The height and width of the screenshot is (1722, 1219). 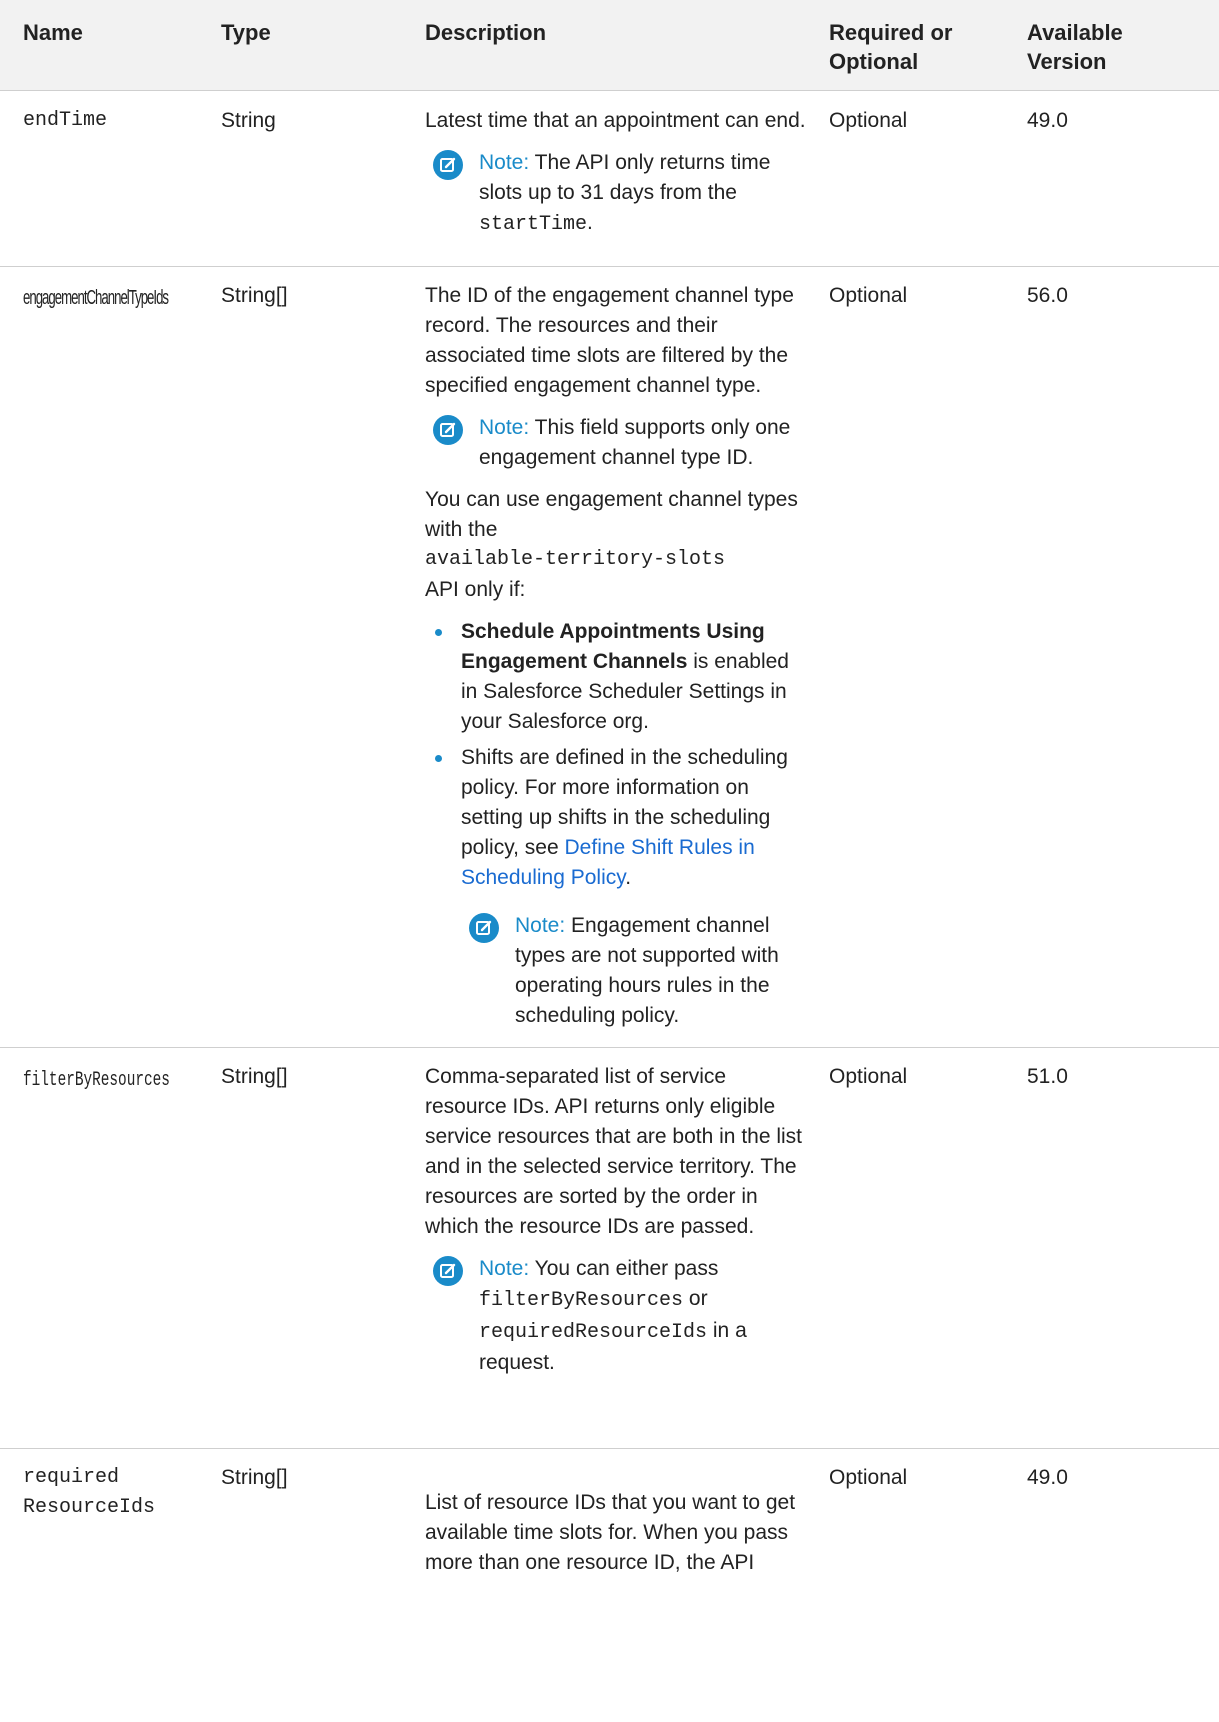 I want to click on param-version: 51.0, so click(x=1047, y=1076).